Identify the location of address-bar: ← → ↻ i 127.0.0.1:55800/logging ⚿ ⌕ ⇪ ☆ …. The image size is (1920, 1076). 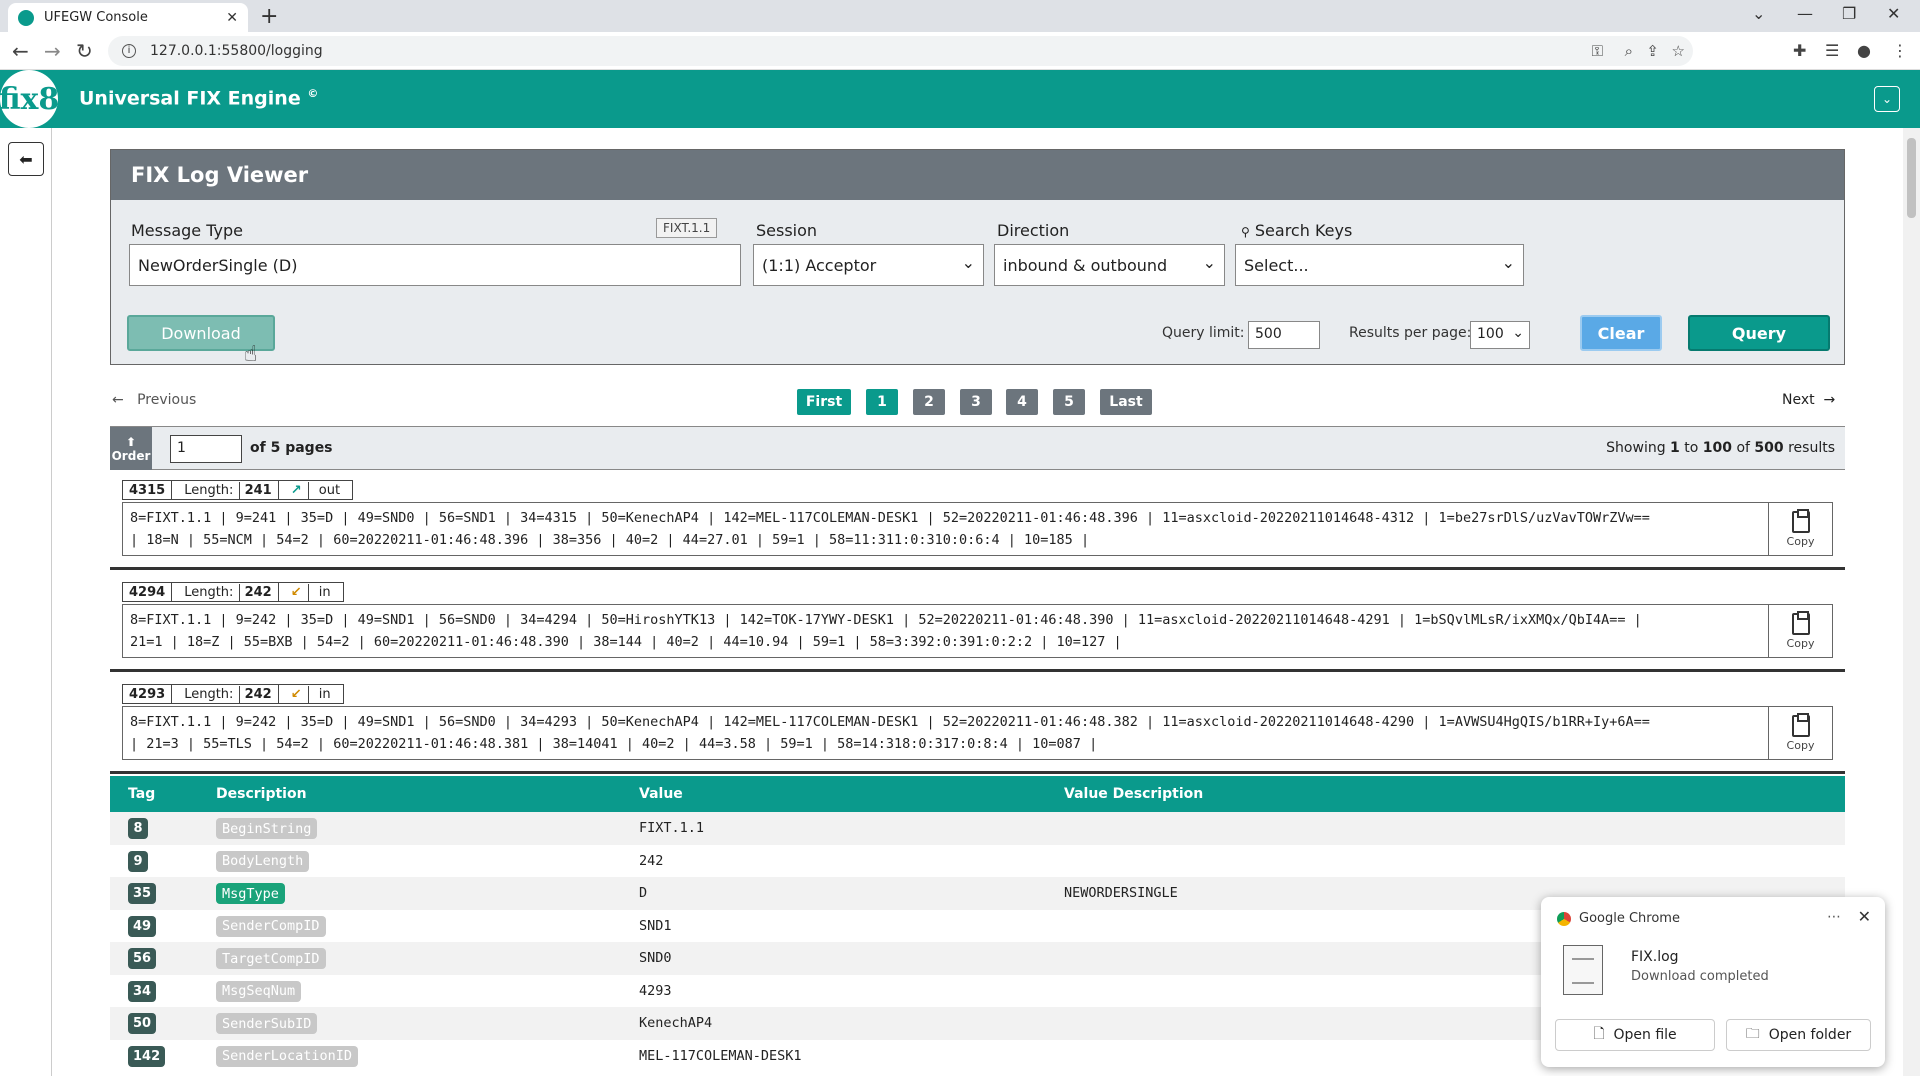
(960, 51).